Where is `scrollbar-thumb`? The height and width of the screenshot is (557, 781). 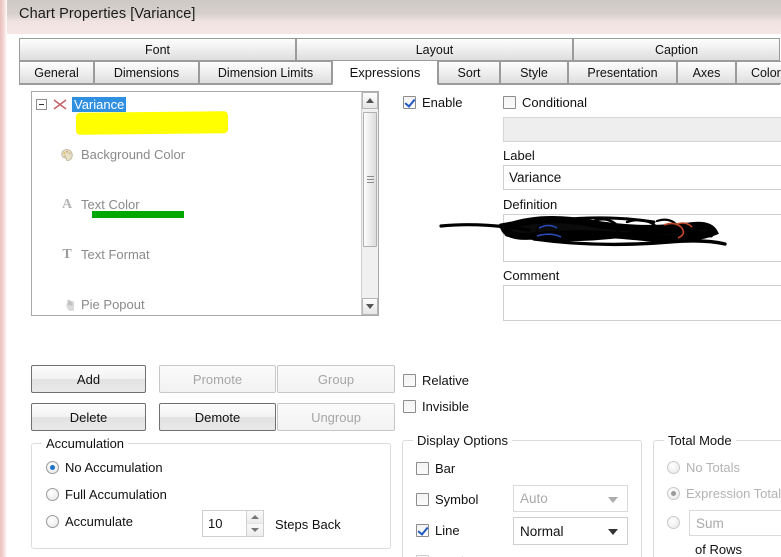 scrollbar-thumb is located at coordinates (370, 179).